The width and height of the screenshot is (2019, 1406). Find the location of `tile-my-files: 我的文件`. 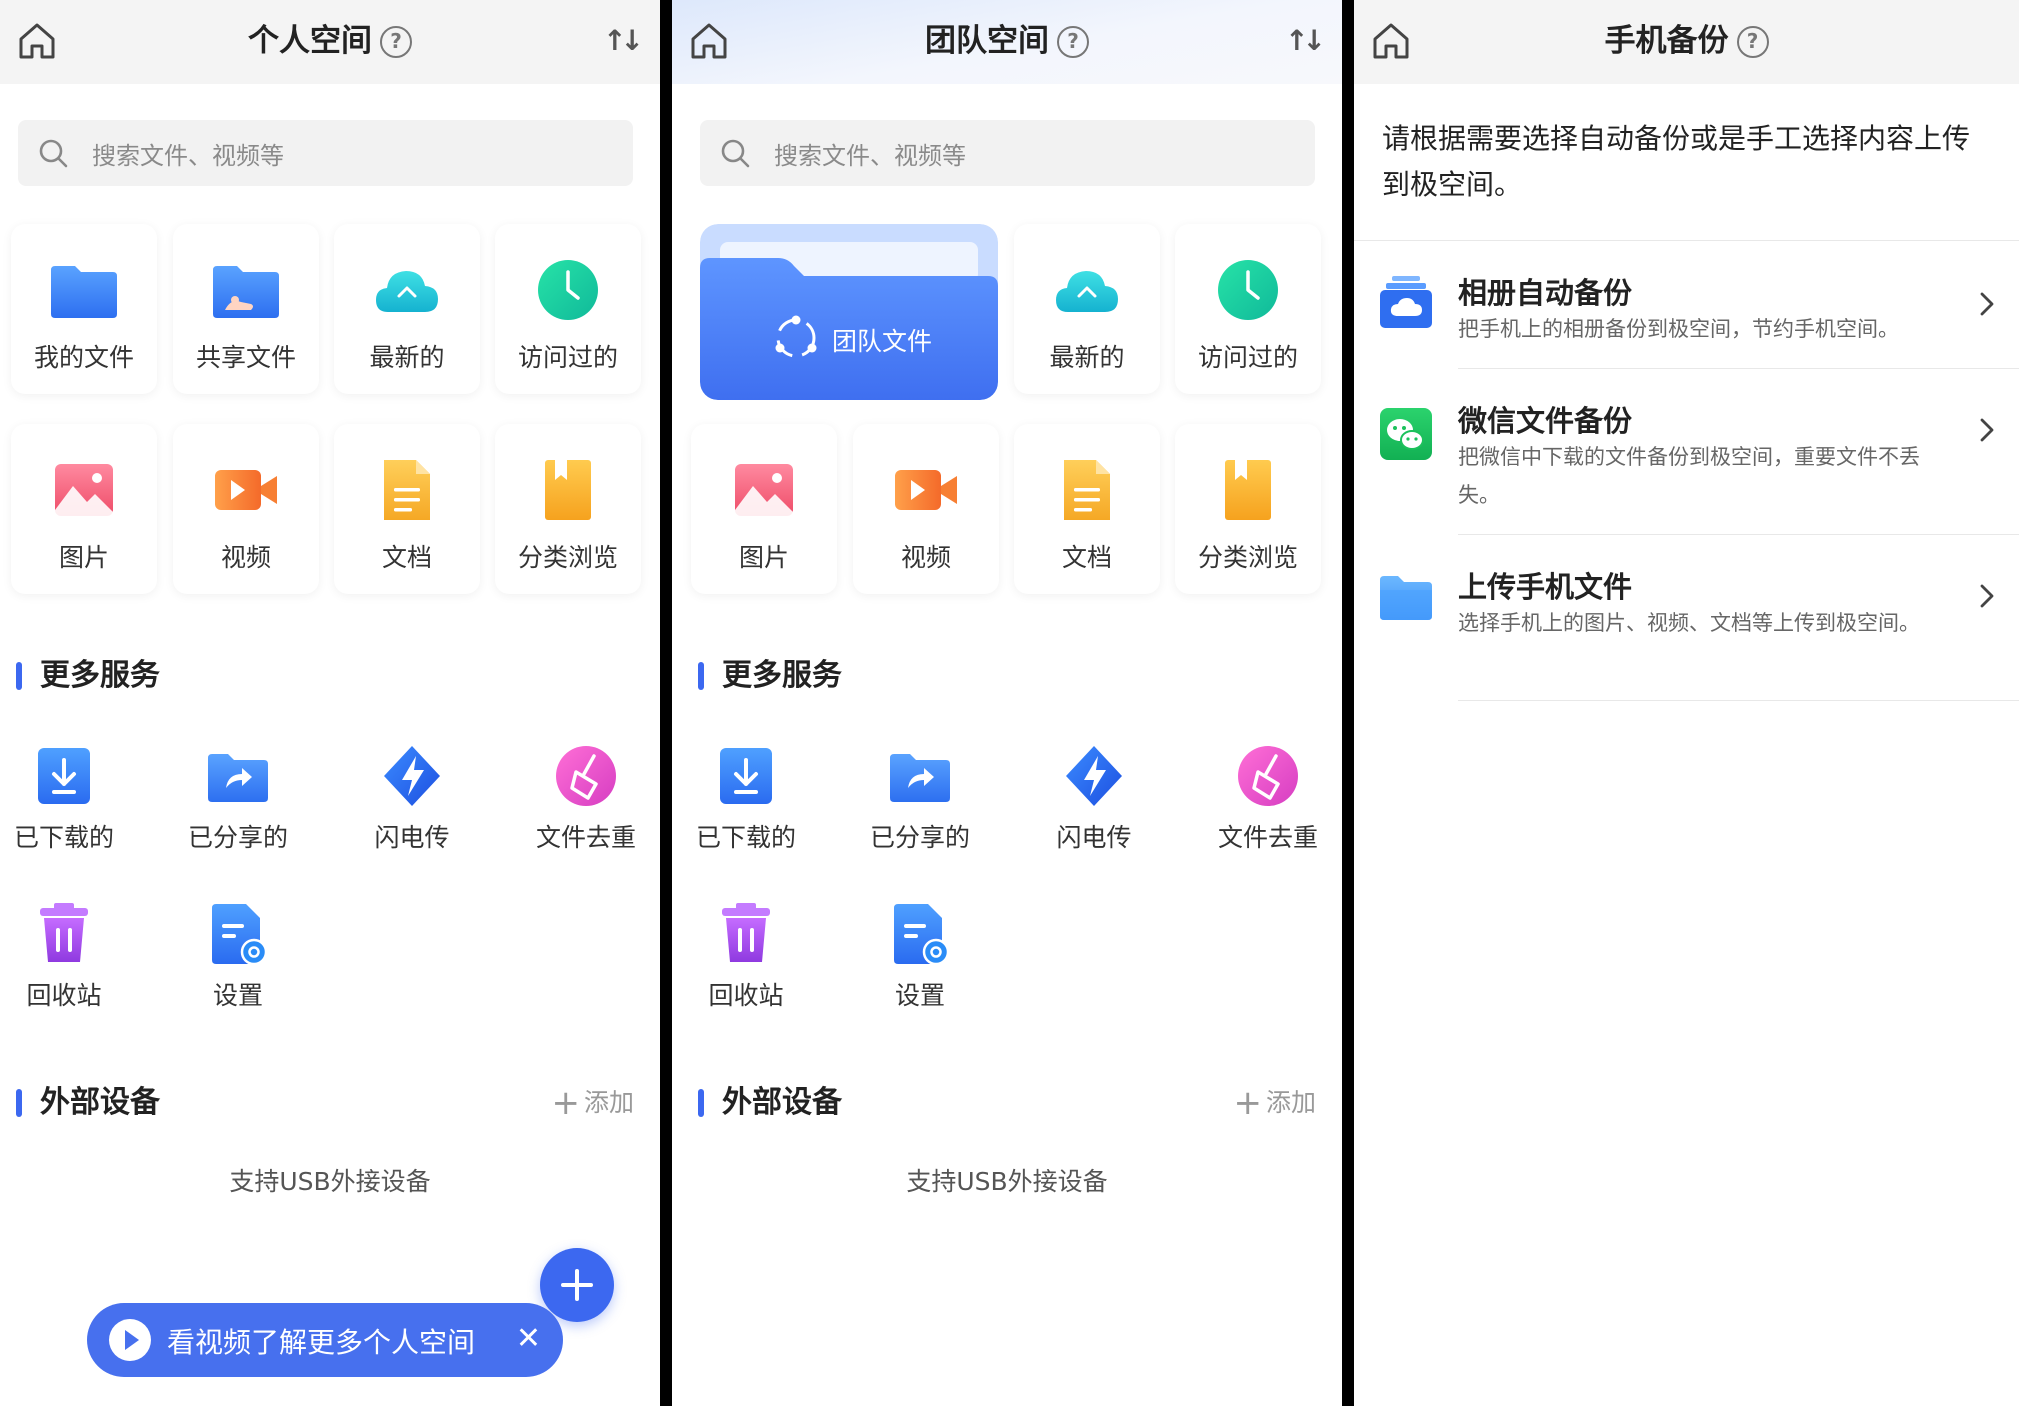

tile-my-files: 我的文件 is located at coordinates (84, 309).